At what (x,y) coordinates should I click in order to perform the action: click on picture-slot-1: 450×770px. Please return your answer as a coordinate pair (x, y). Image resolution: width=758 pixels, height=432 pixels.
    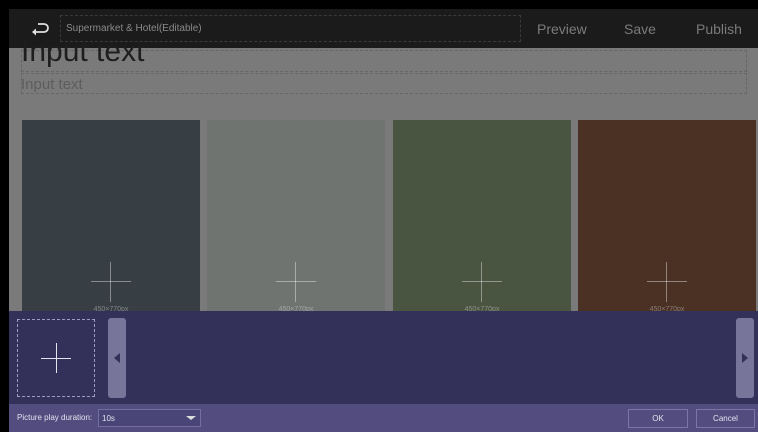
    Looking at the image, I should click on (111, 220).